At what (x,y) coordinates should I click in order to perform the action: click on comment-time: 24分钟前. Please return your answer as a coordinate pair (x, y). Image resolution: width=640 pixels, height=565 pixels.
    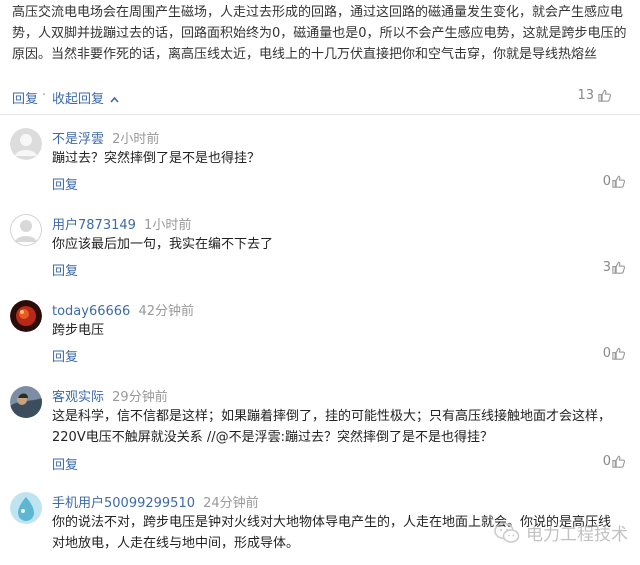
    Looking at the image, I should click on (231, 503).